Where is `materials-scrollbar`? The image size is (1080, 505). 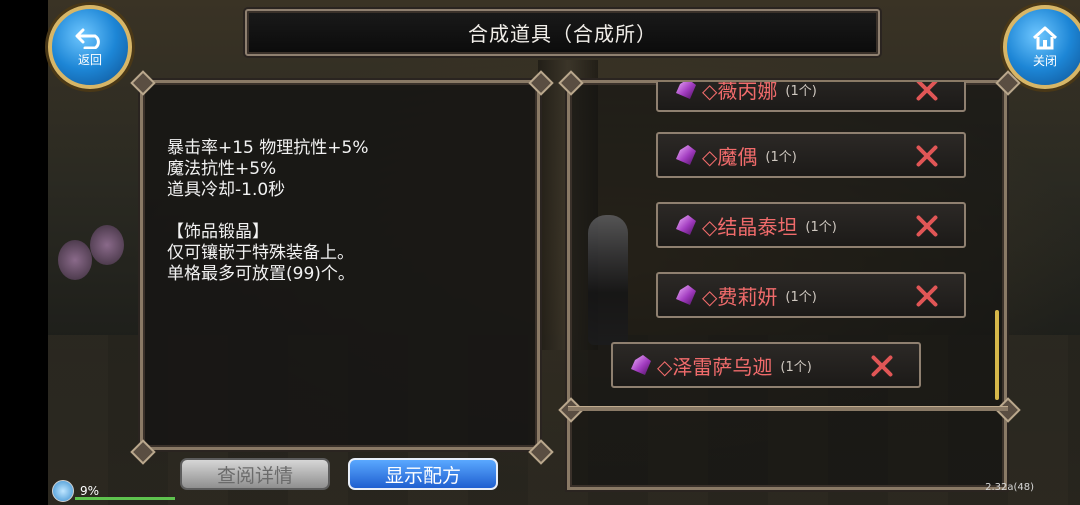
materials-scrollbar is located at coordinates (997, 355).